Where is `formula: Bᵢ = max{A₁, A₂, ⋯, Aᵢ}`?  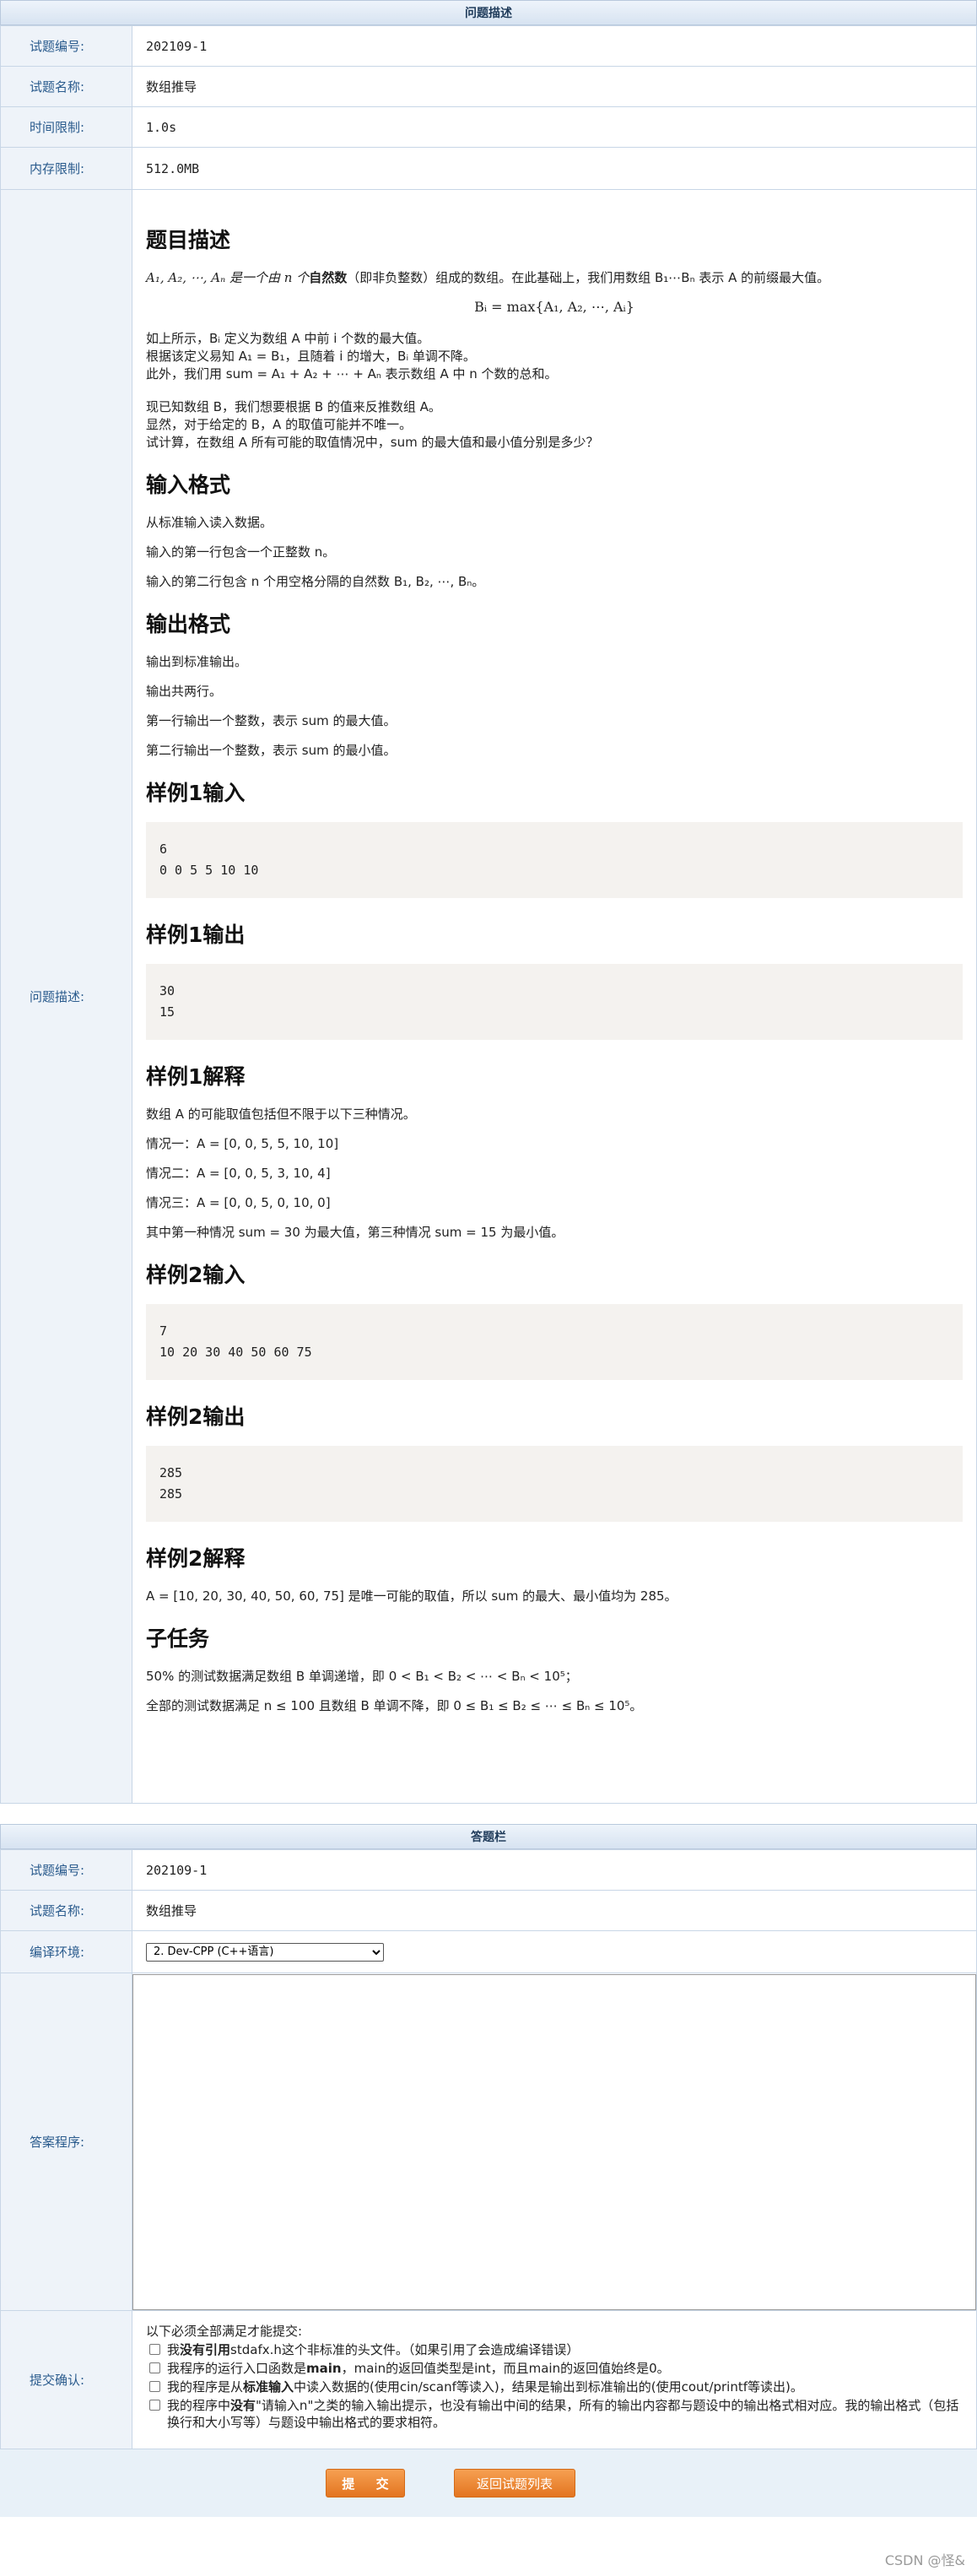 formula: Bᵢ = max{A₁, A₂, ⋯, Aᵢ} is located at coordinates (554, 307).